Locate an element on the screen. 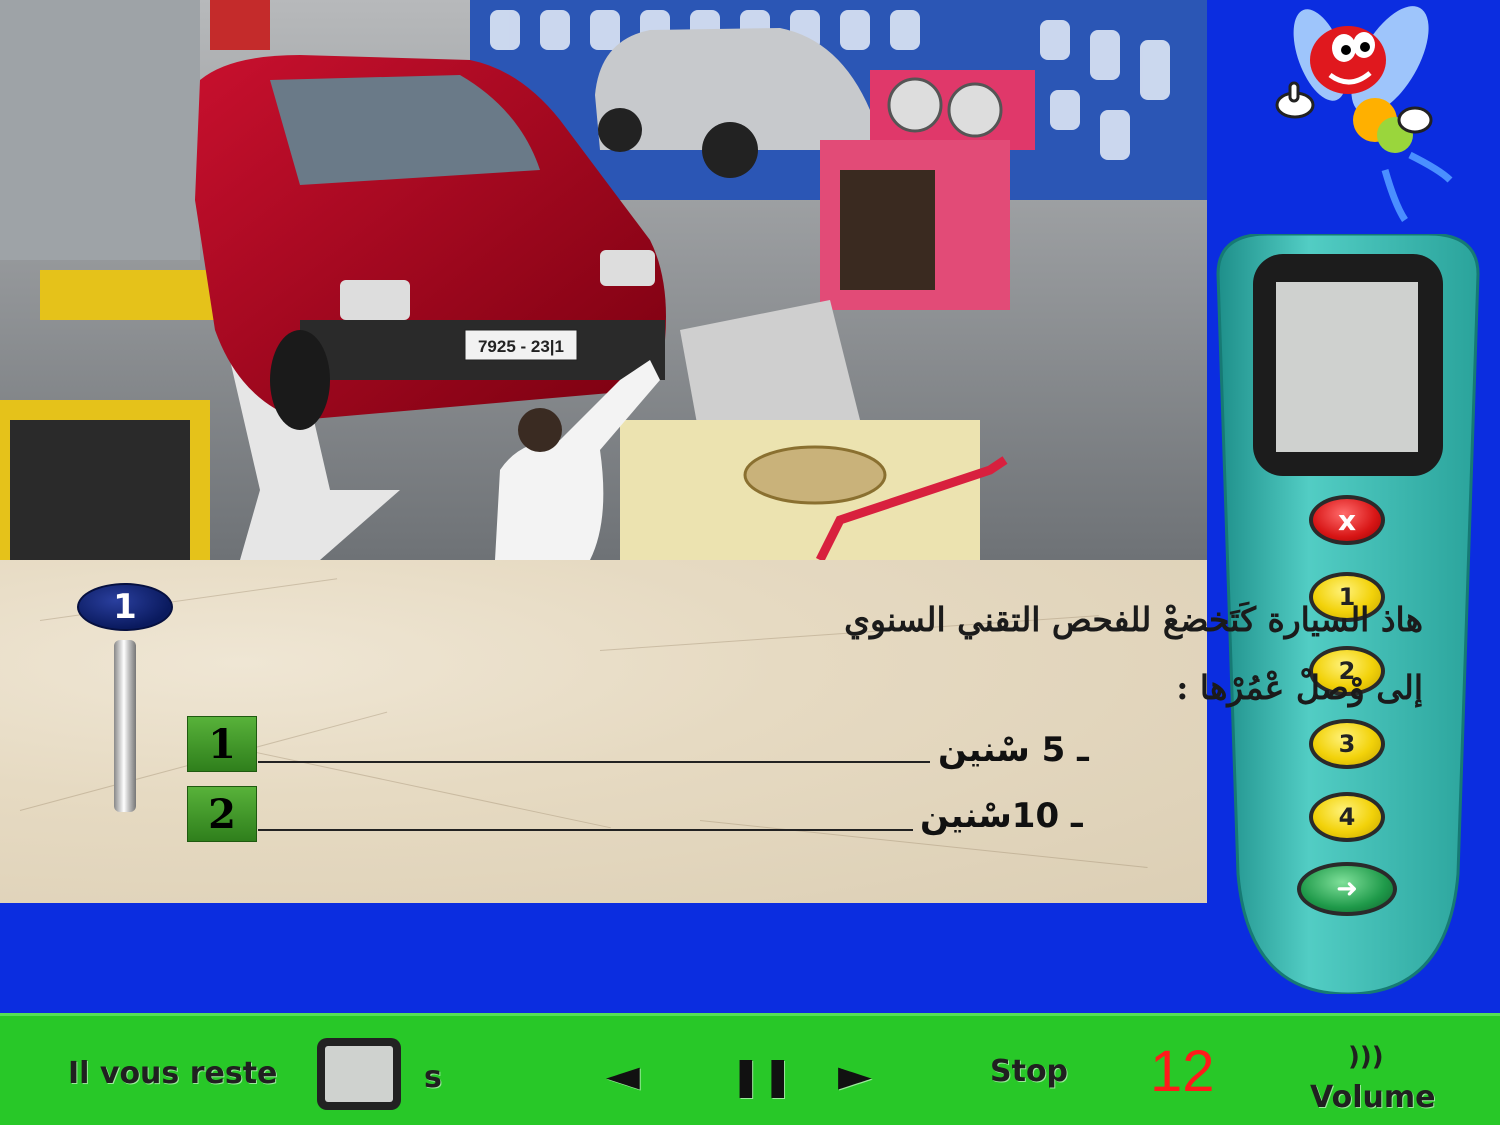 This screenshot has width=1500, height=1125. answer-1-text: ـ 5 سْنين is located at coordinates (1013, 750).